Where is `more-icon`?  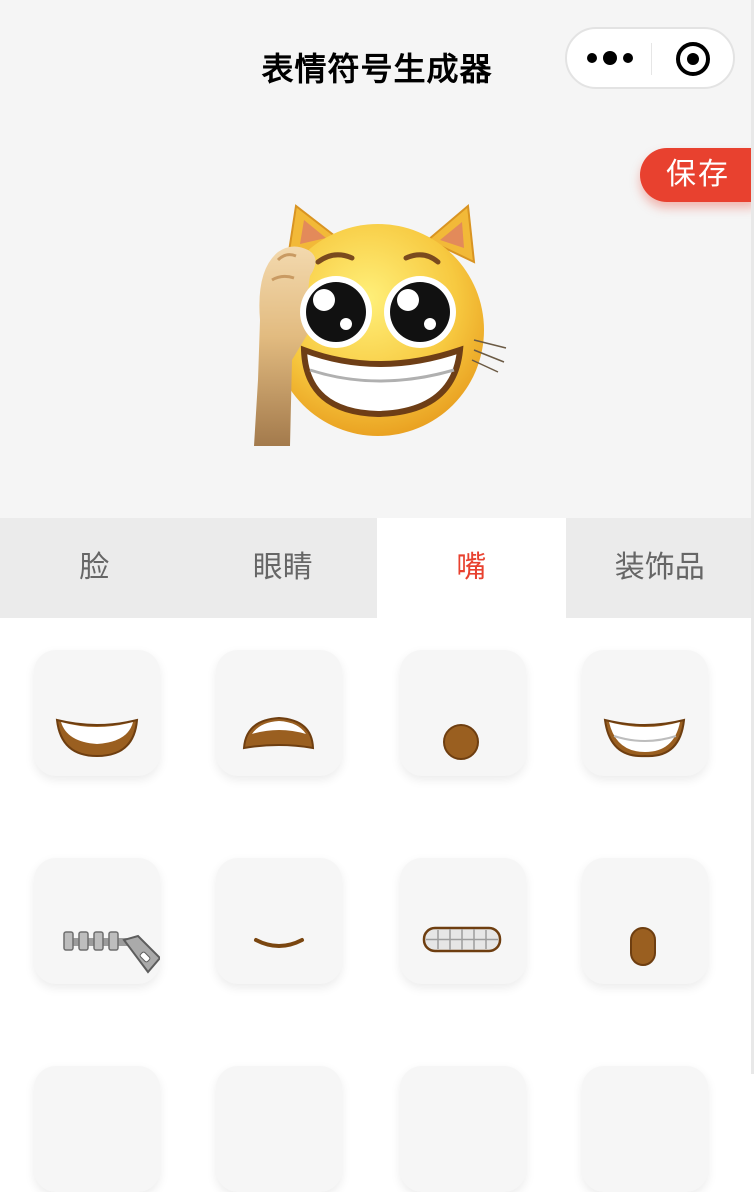 more-icon is located at coordinates (610, 58).